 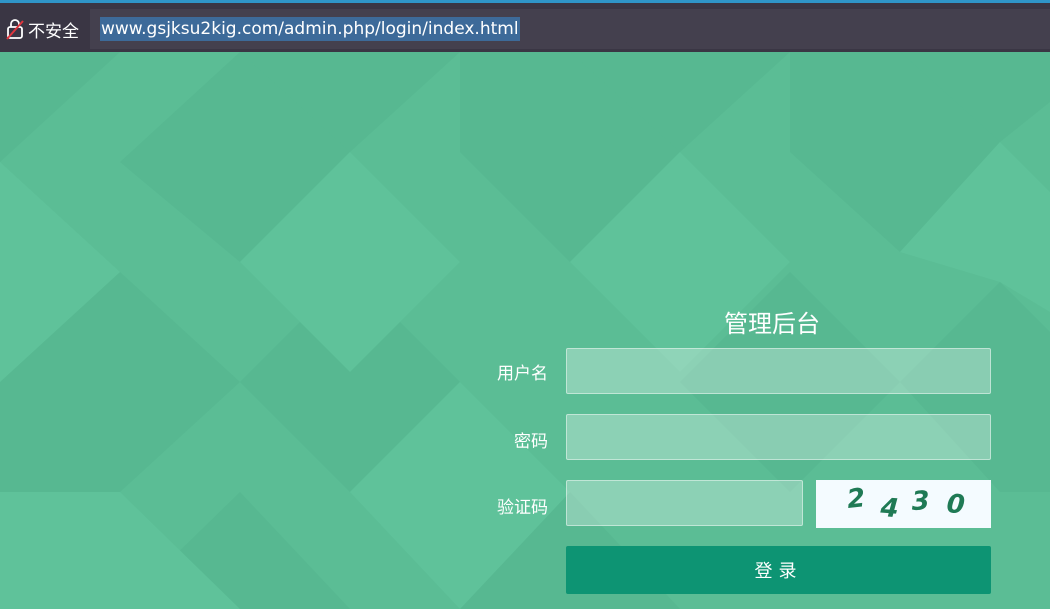 I want to click on security-indicator: 不安全, so click(x=45, y=29).